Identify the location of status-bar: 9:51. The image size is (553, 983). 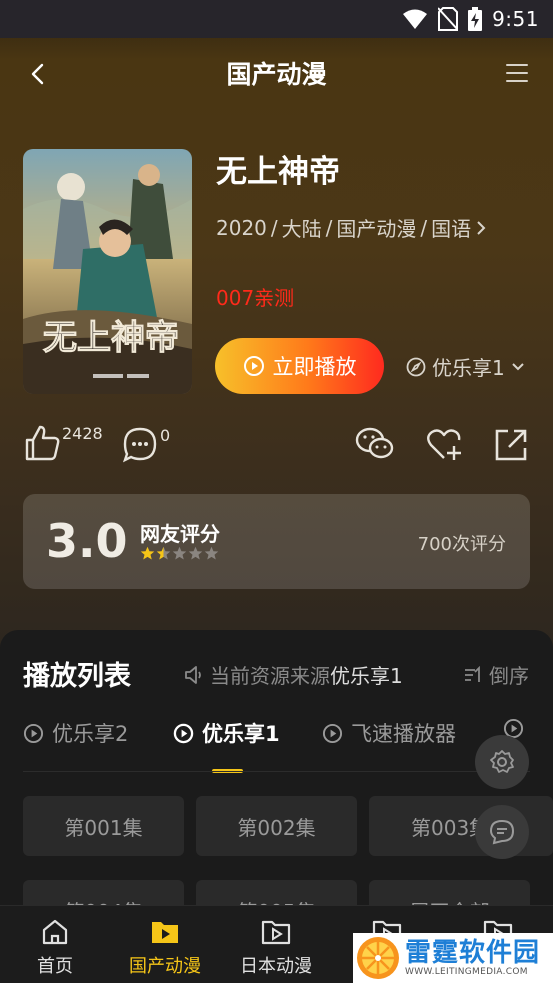
(276, 19).